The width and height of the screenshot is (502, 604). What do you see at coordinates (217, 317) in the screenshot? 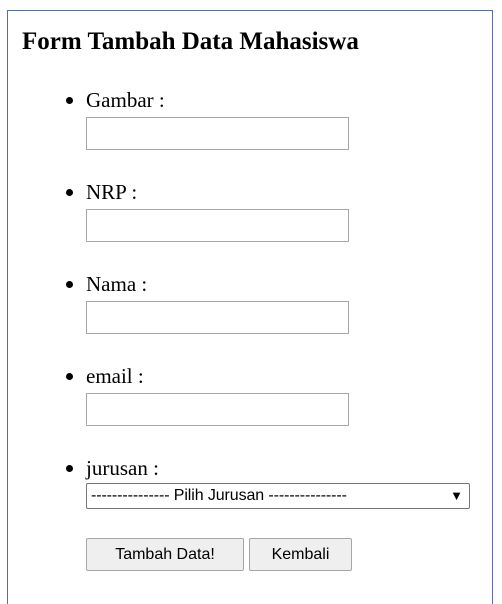
I see `nama-input` at bounding box center [217, 317].